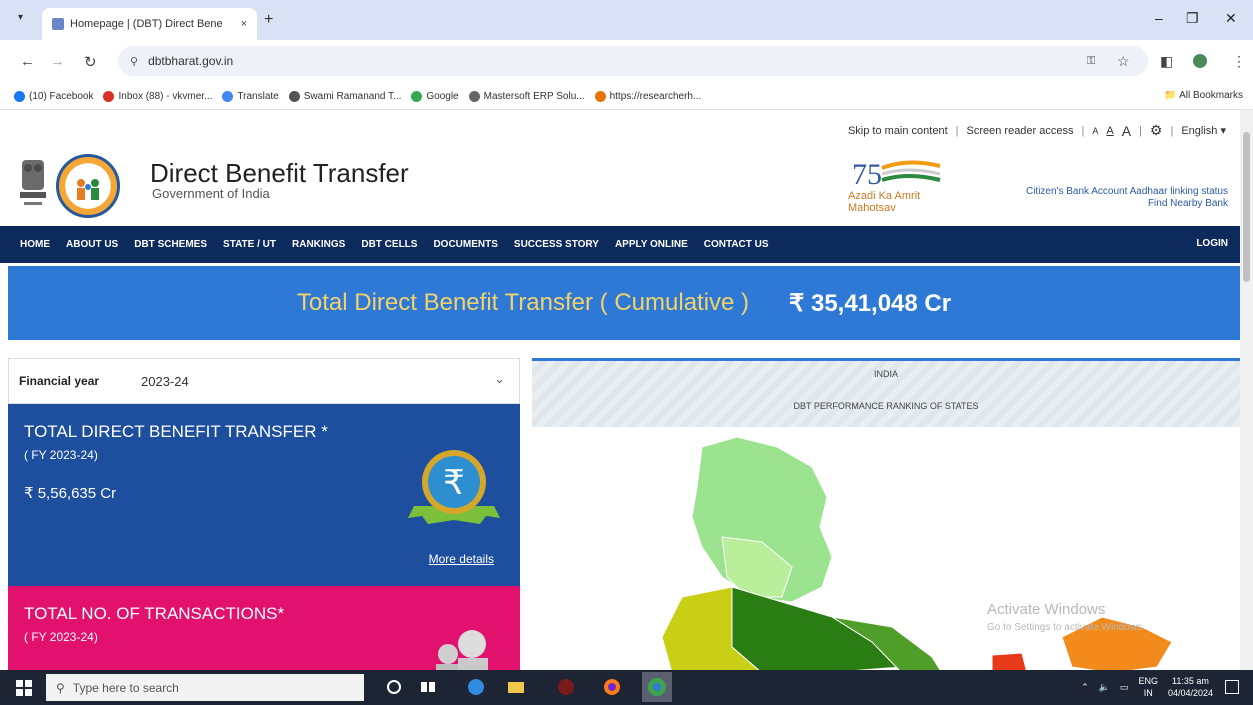  I want to click on nav-item-contact-us: CONTACT US, so click(736, 244).